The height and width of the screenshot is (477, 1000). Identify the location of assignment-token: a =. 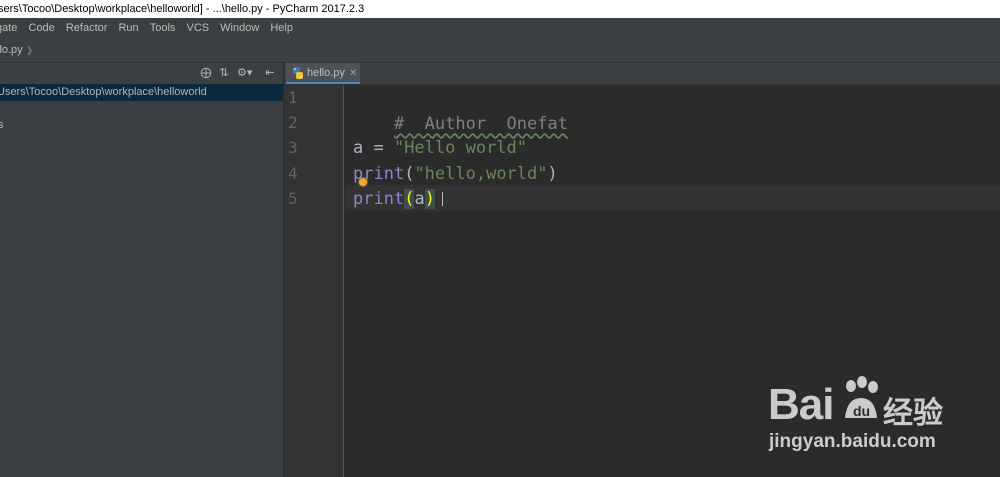
(373, 148).